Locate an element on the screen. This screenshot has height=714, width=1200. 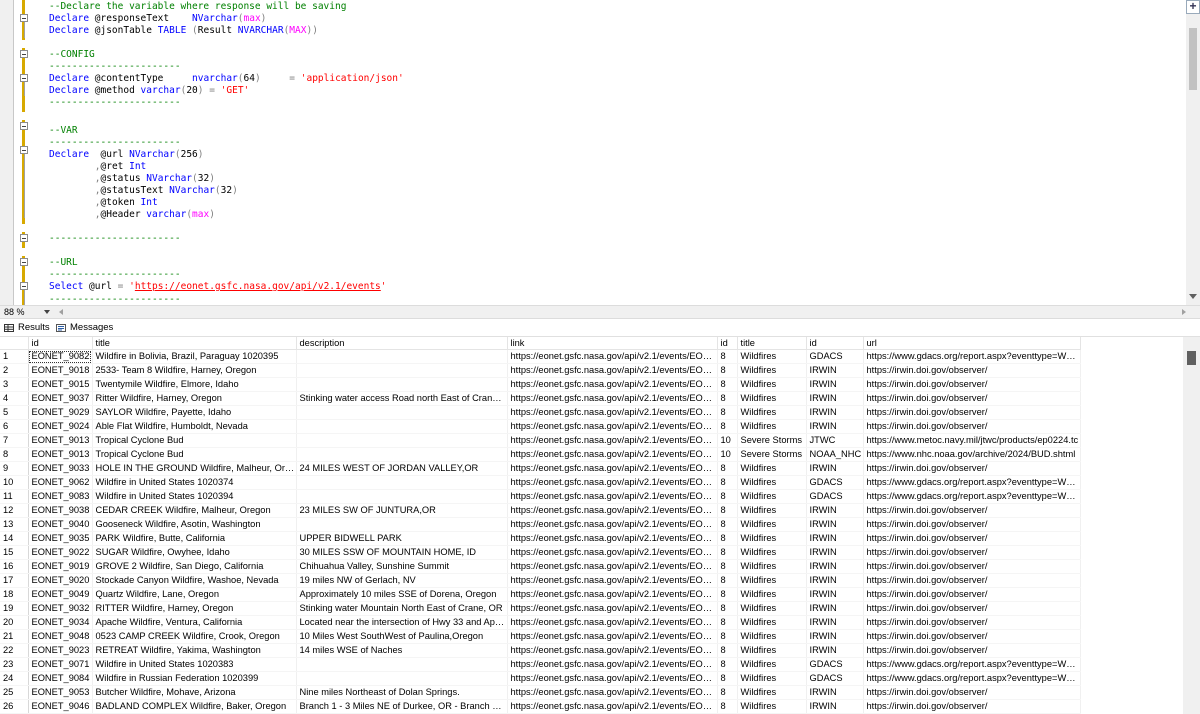
table-cell: EONET_9020 is located at coordinates (60, 580).